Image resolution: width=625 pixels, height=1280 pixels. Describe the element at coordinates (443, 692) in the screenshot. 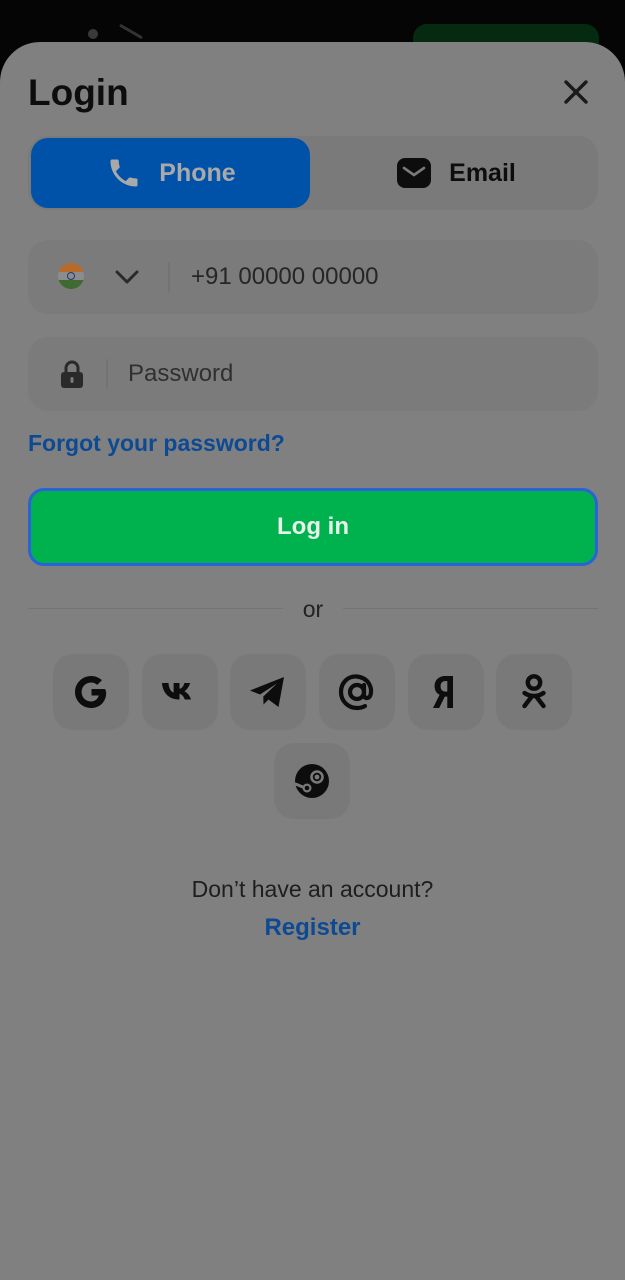

I see `yandex-icon` at that location.